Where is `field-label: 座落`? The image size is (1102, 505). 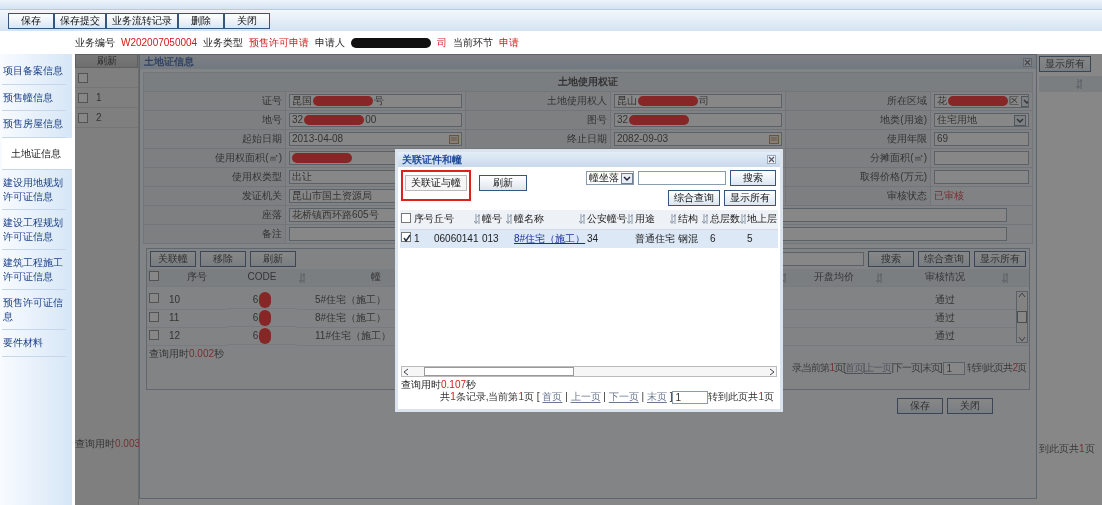
field-label: 座落 is located at coordinates (272, 214).